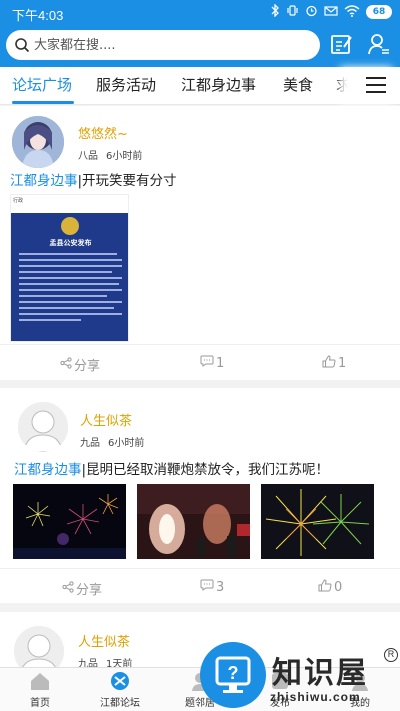  I want to click on post-title: 江都身边事|昆明已经取消鞭炮禁放令，我们江苏呢！, so click(171, 468).